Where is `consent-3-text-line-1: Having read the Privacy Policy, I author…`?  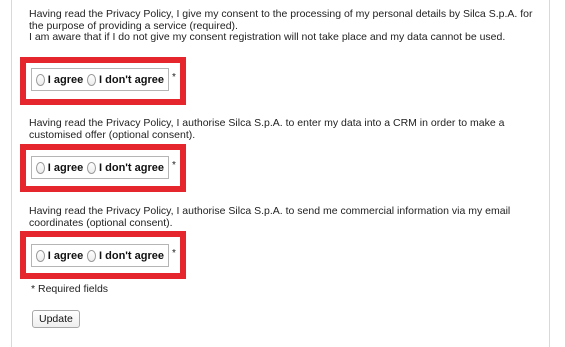 consent-3-text-line-1: Having read the Privacy Policy, I author… is located at coordinates (270, 217).